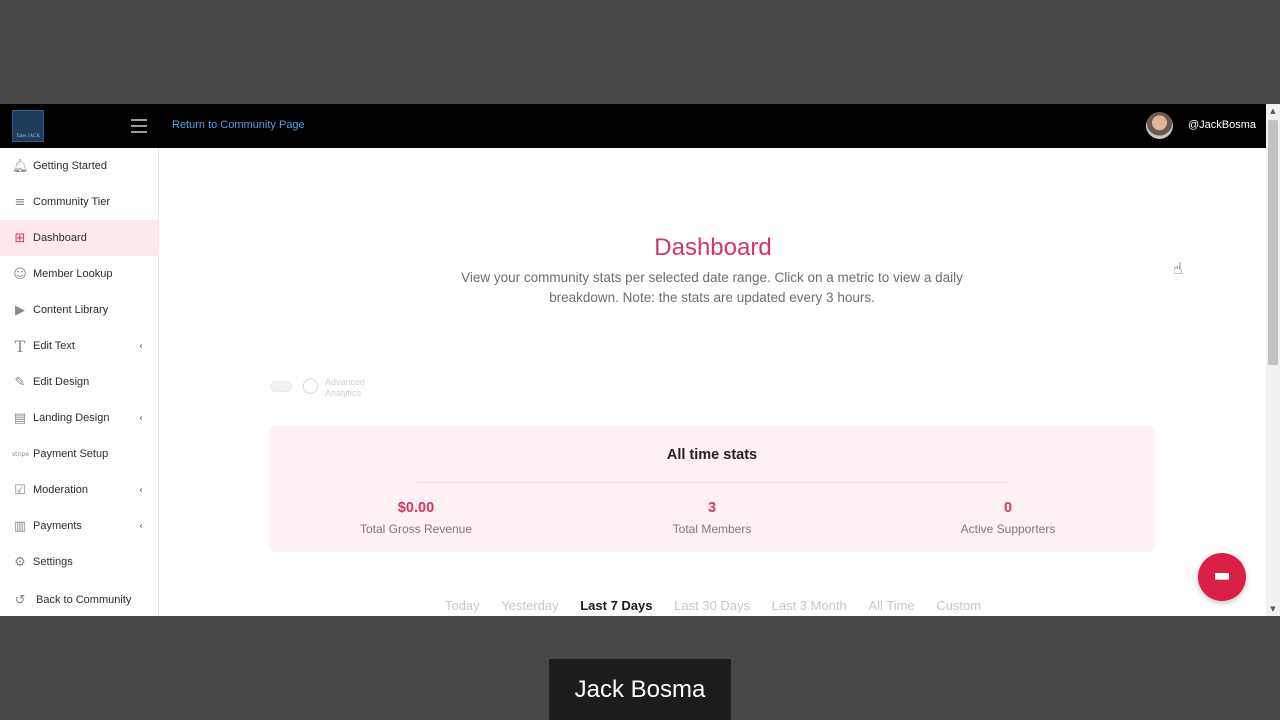 The image size is (1280, 720). I want to click on sidebar-item-back-to-community: ↺ Back to Community, so click(79, 599).